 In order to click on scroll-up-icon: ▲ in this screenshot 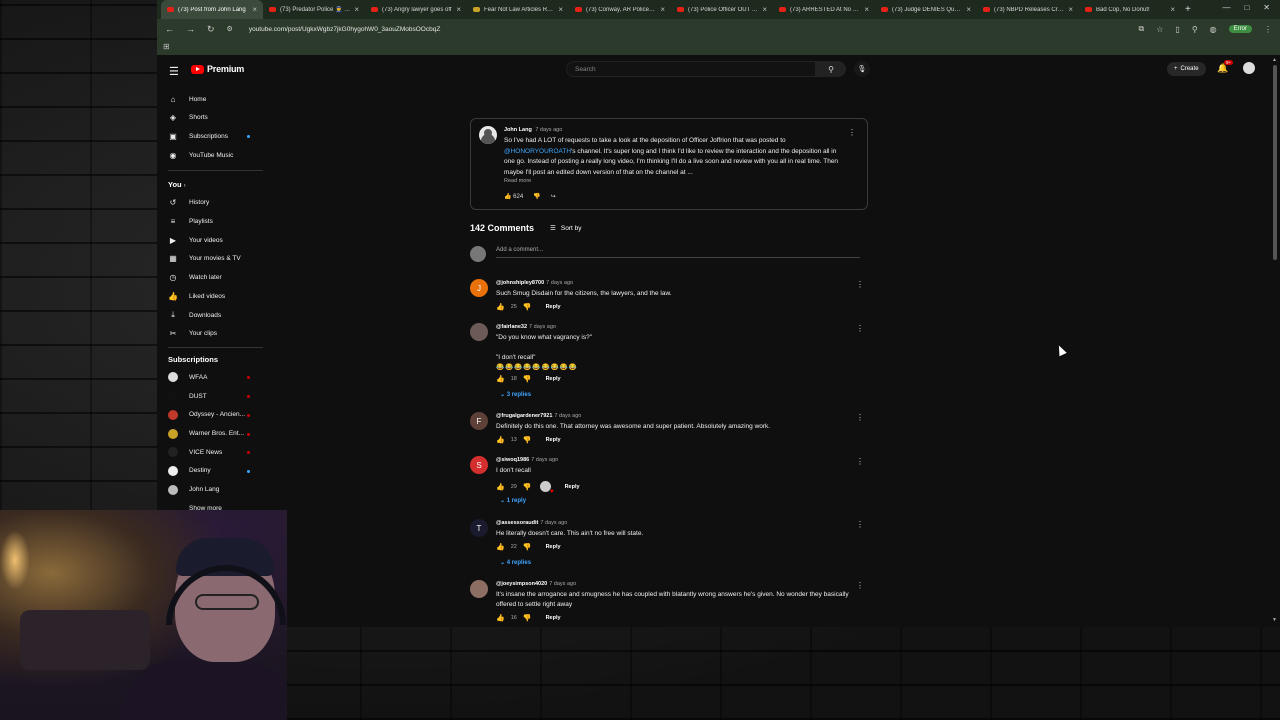, I will do `click(1274, 60)`.